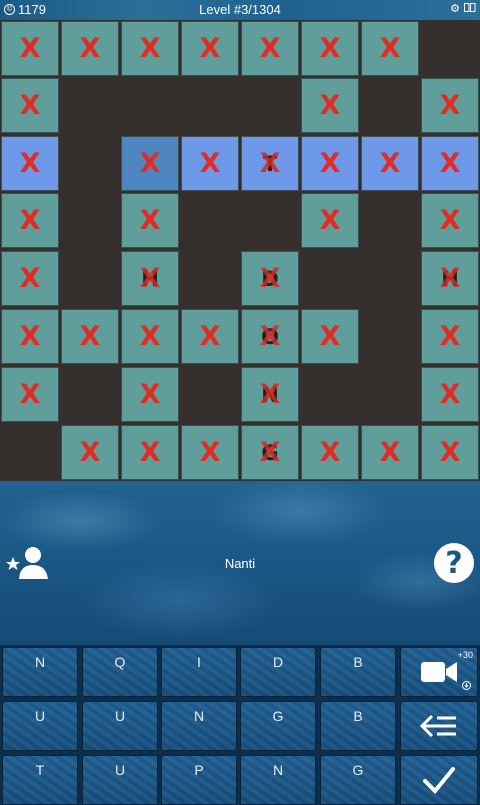 This screenshot has width=480, height=805. I want to click on letter-key-r2c0: T, so click(40, 780).